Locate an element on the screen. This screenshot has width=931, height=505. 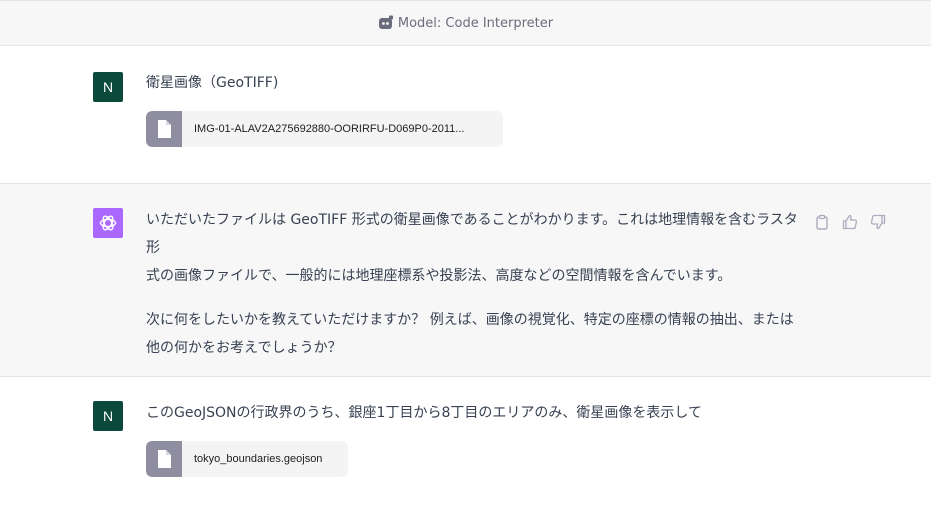
openai-logo-icon is located at coordinates (108, 223).